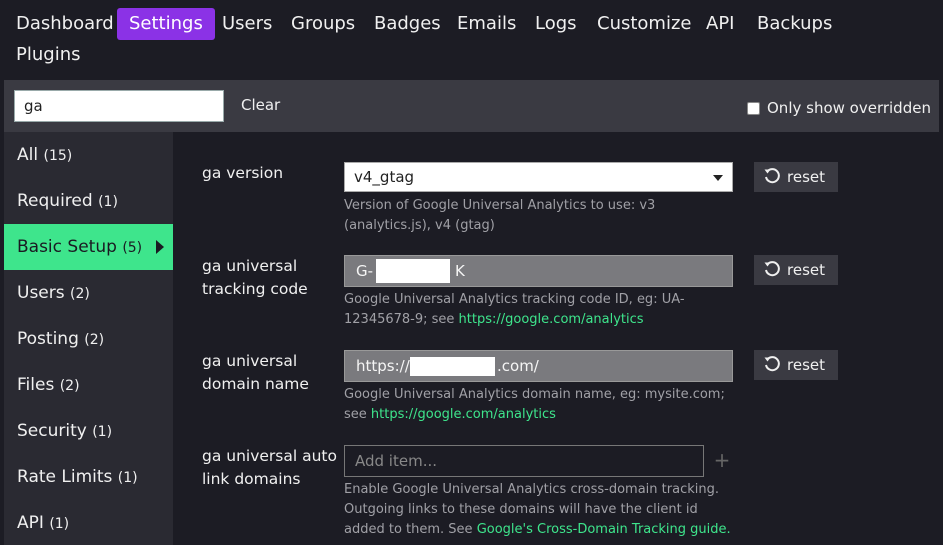 The height and width of the screenshot is (545, 943). Describe the element at coordinates (323, 24) in the screenshot. I see `nav-groups: Groups` at that location.